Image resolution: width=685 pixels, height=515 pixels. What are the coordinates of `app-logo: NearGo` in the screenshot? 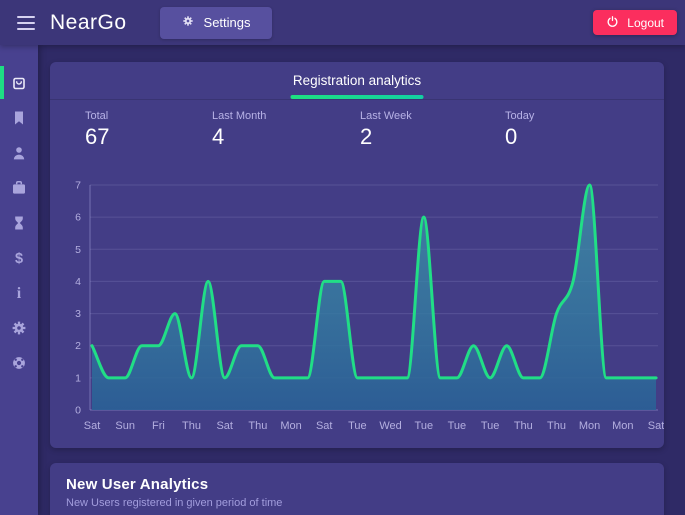 It's located at (88, 22).